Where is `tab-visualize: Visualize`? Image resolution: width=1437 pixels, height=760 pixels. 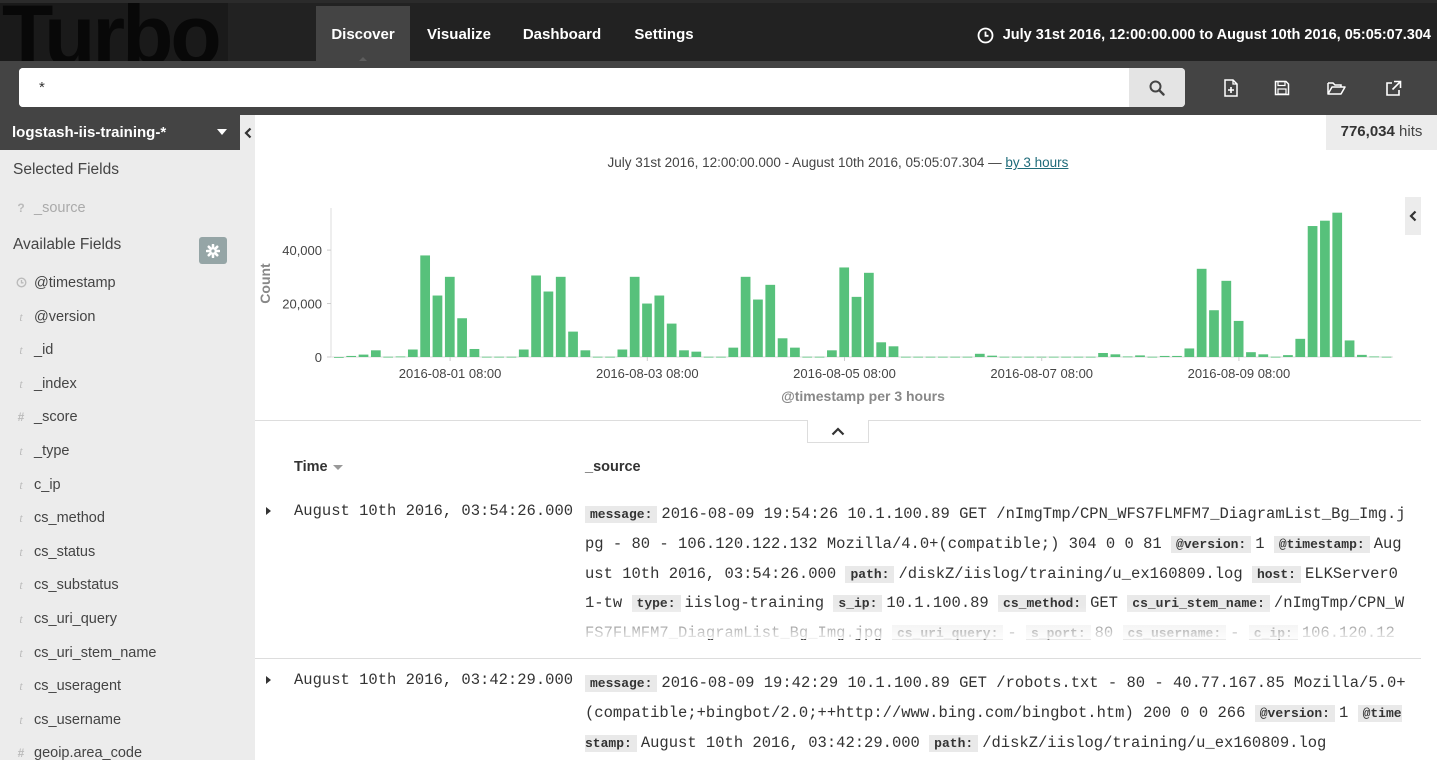 tab-visualize: Visualize is located at coordinates (459, 35).